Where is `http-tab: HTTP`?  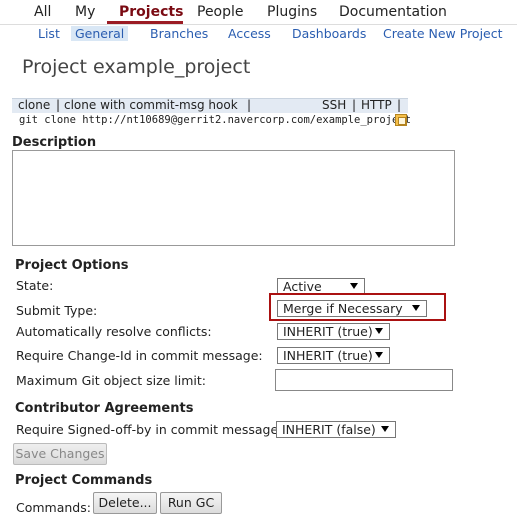
http-tab: HTTP is located at coordinates (376, 105).